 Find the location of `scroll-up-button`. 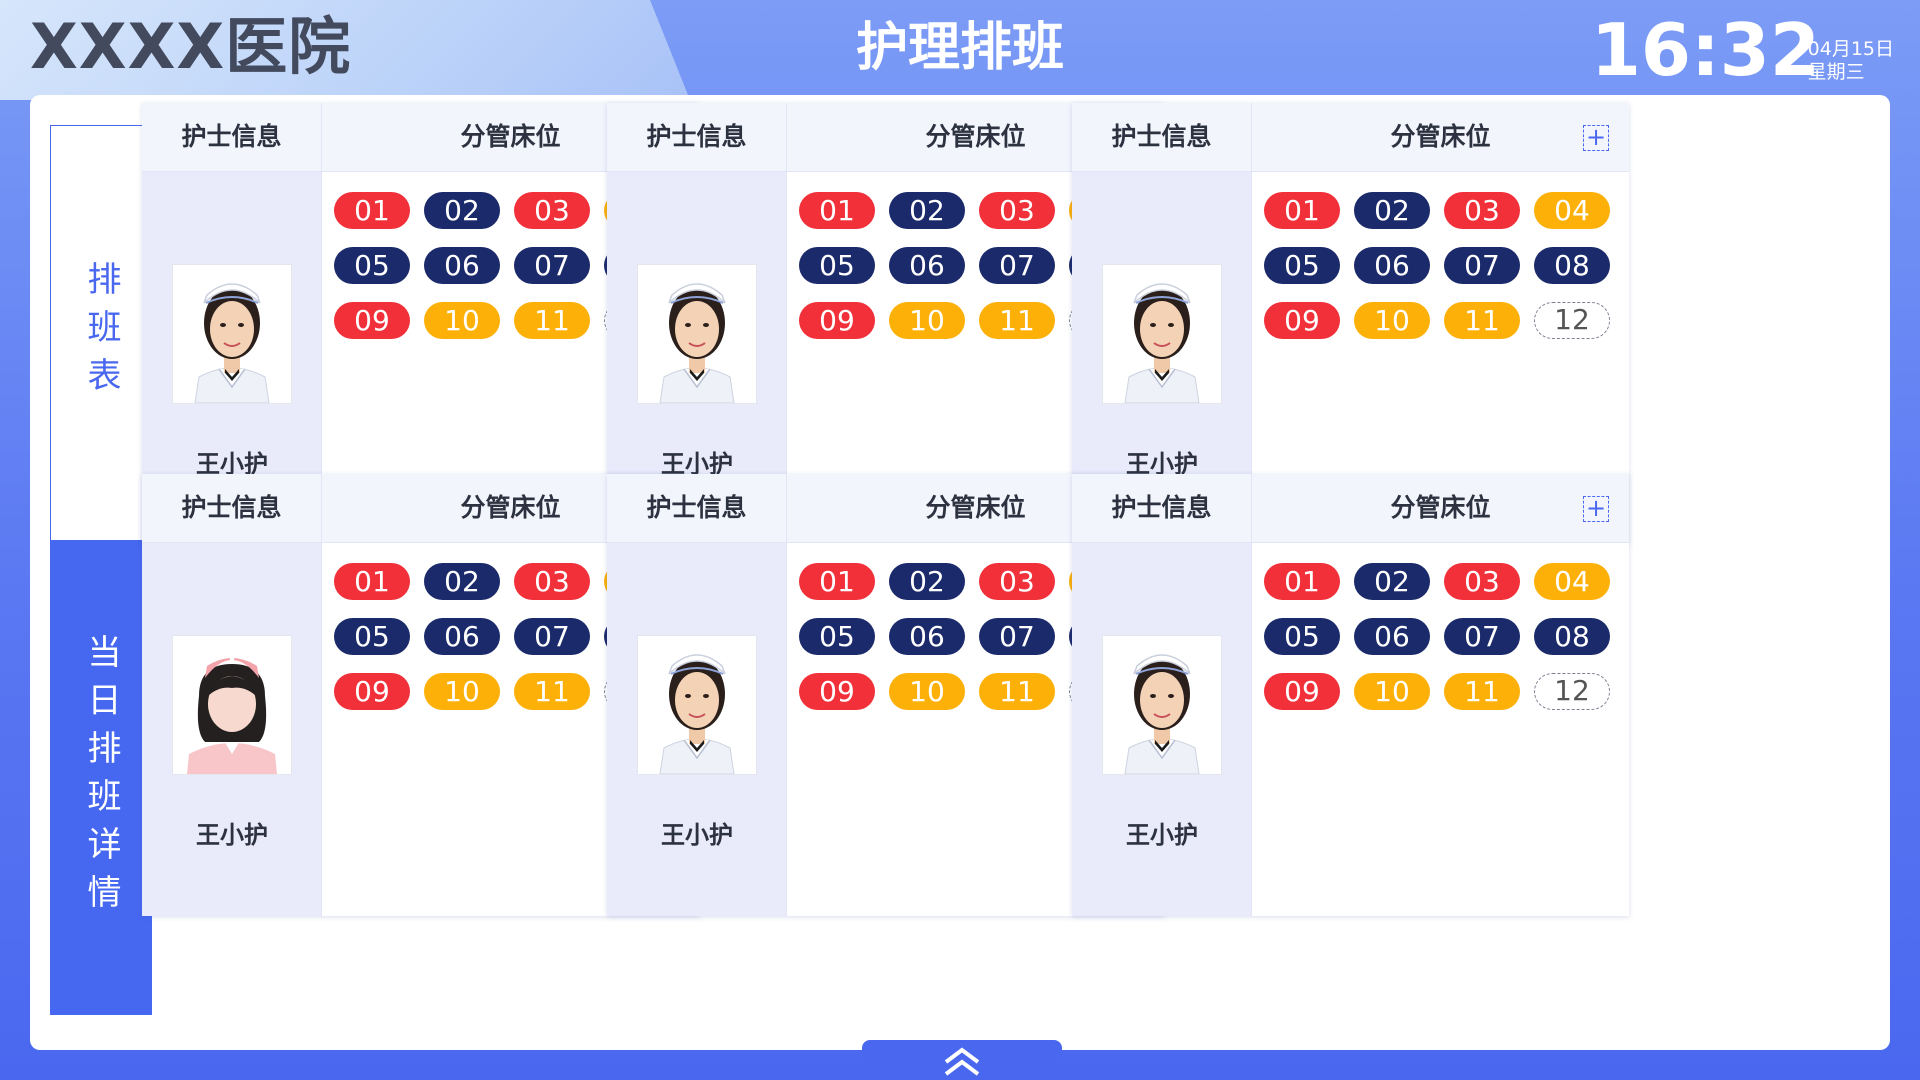

scroll-up-button is located at coordinates (962, 1060).